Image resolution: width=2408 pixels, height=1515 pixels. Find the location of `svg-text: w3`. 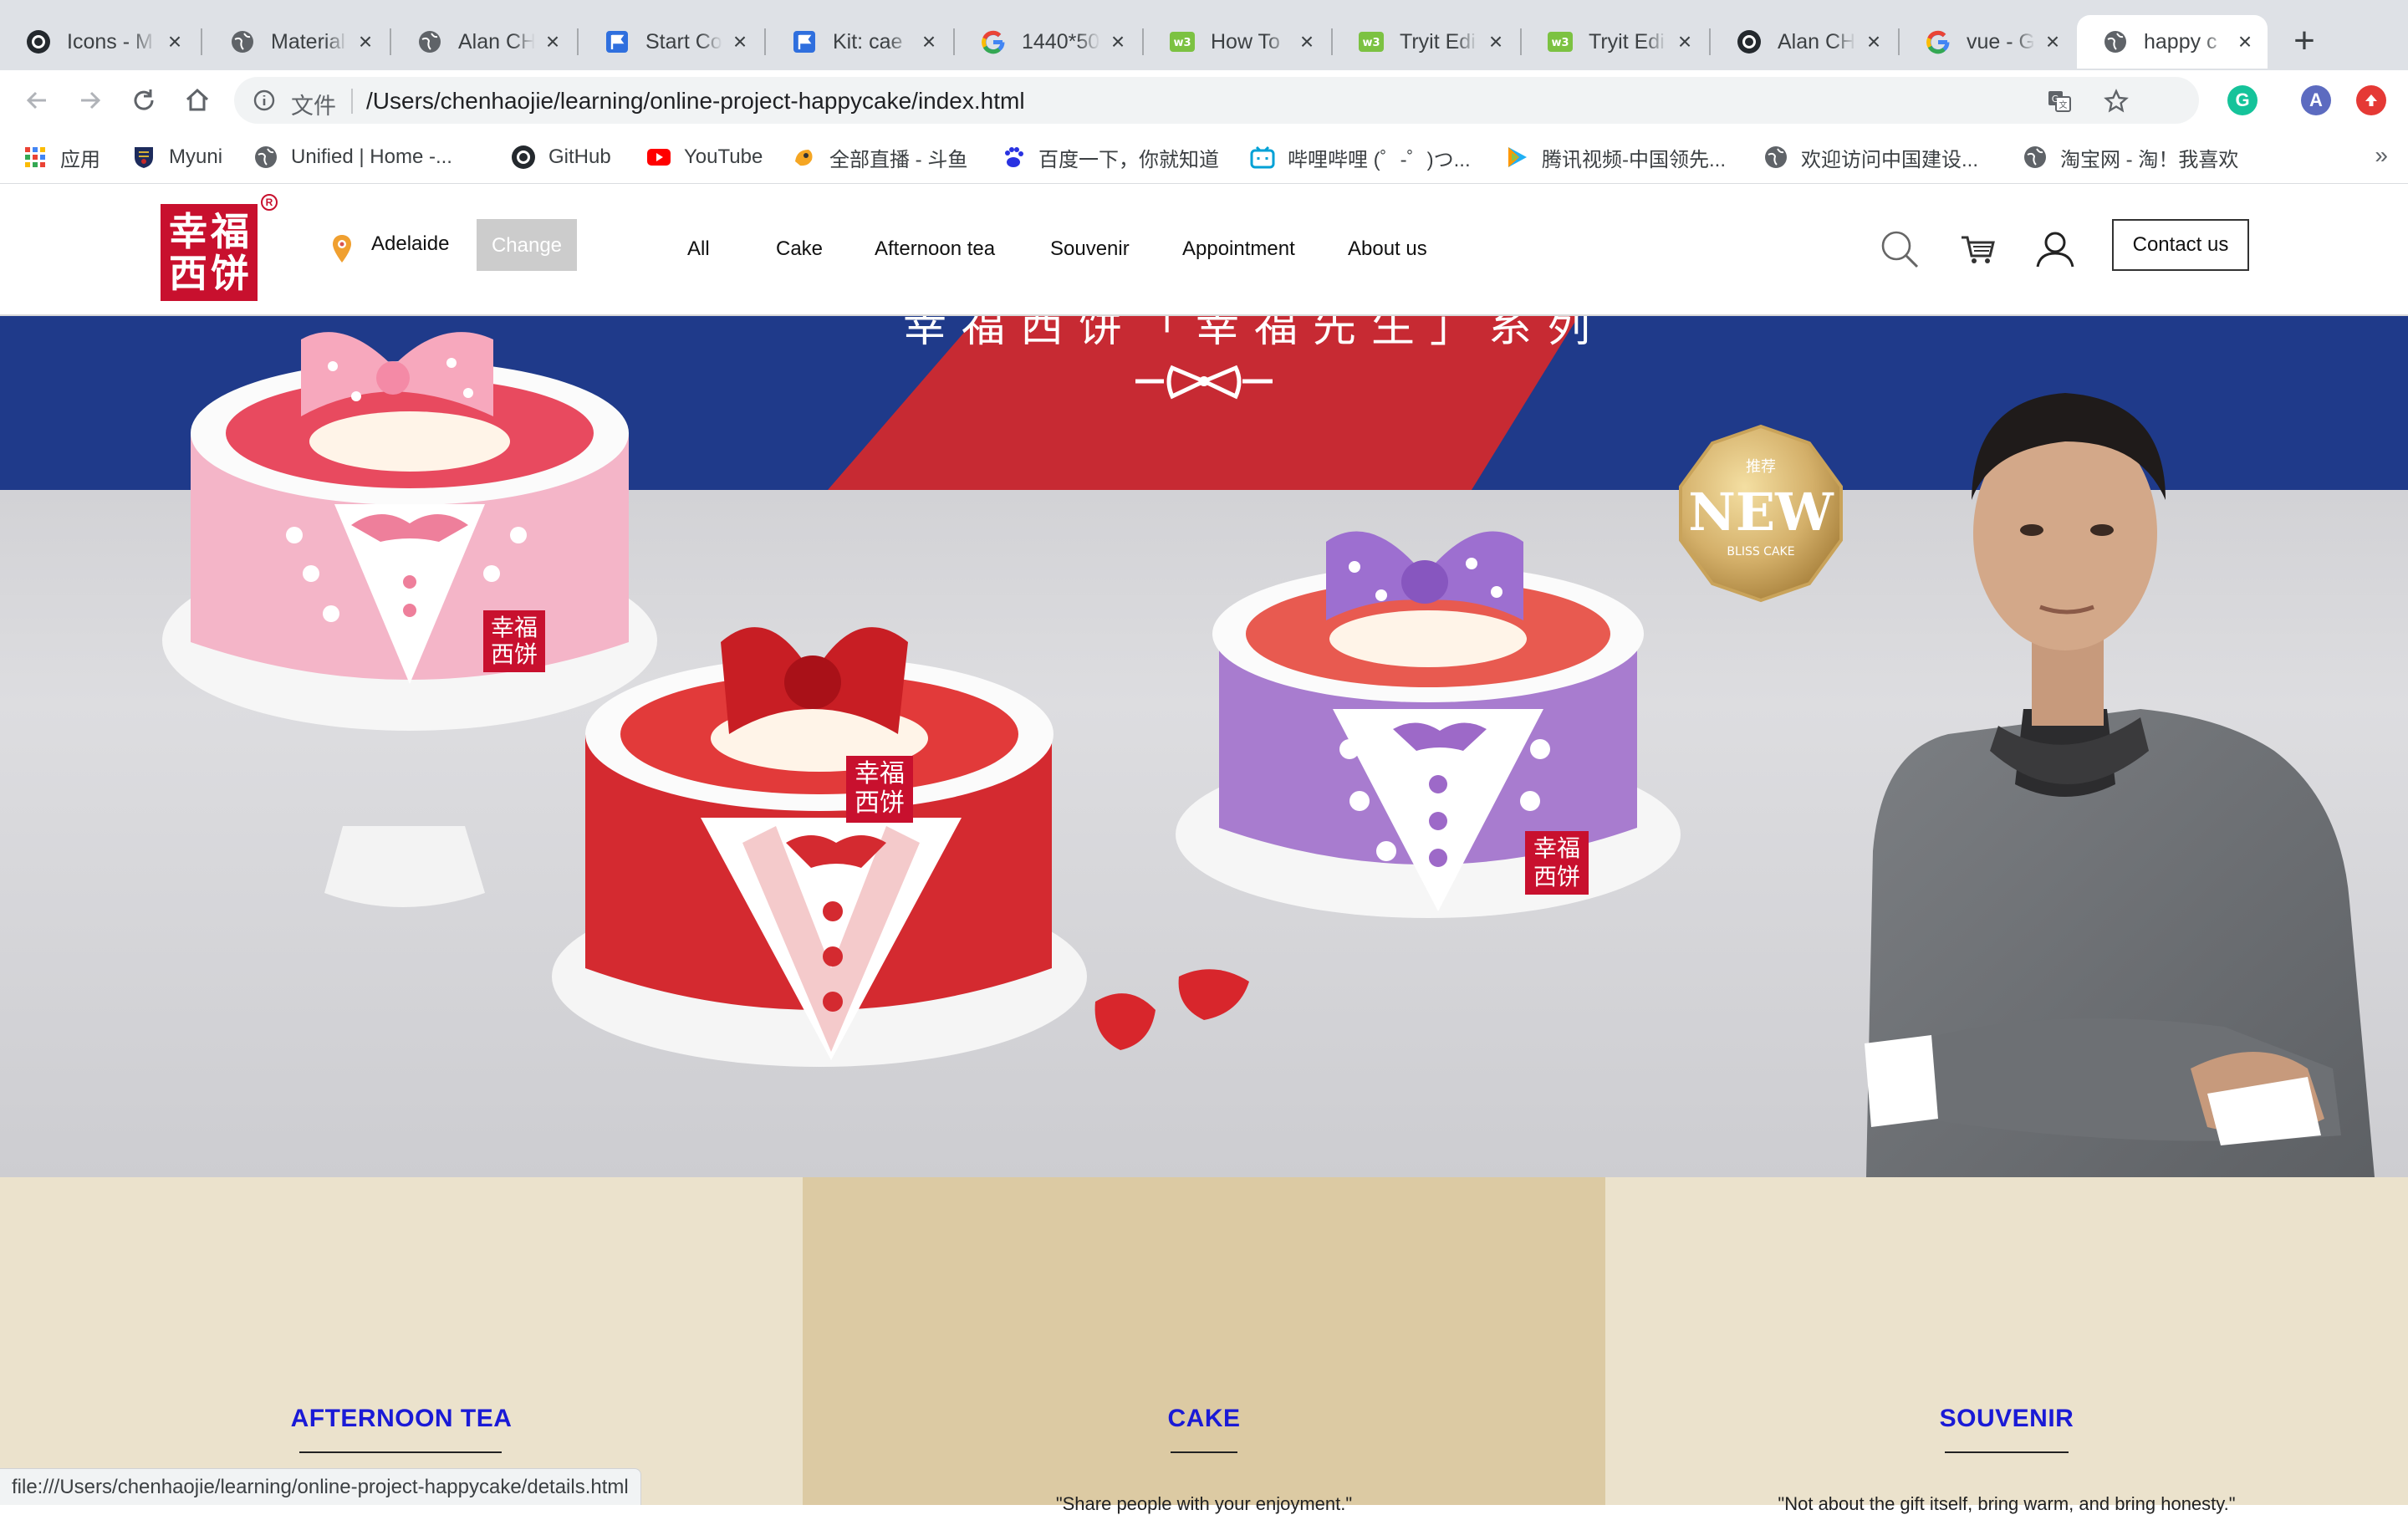

svg-text: w3 is located at coordinates (1560, 43).